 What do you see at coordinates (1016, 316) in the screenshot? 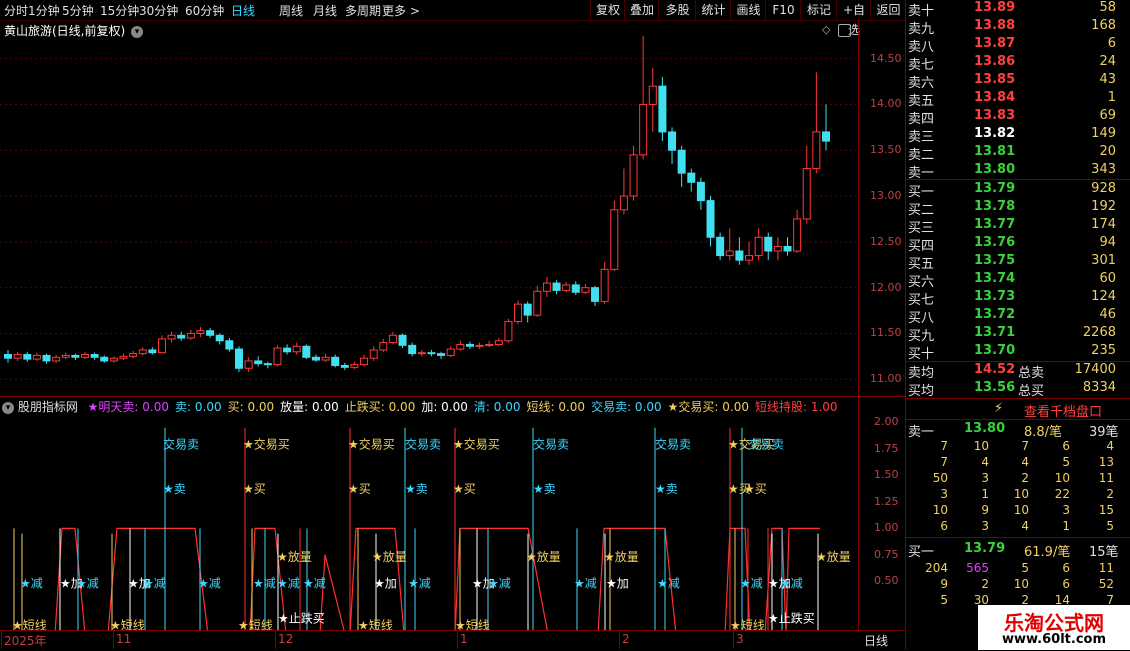
I see `bid-row: 买八 13.72 46` at bounding box center [1016, 316].